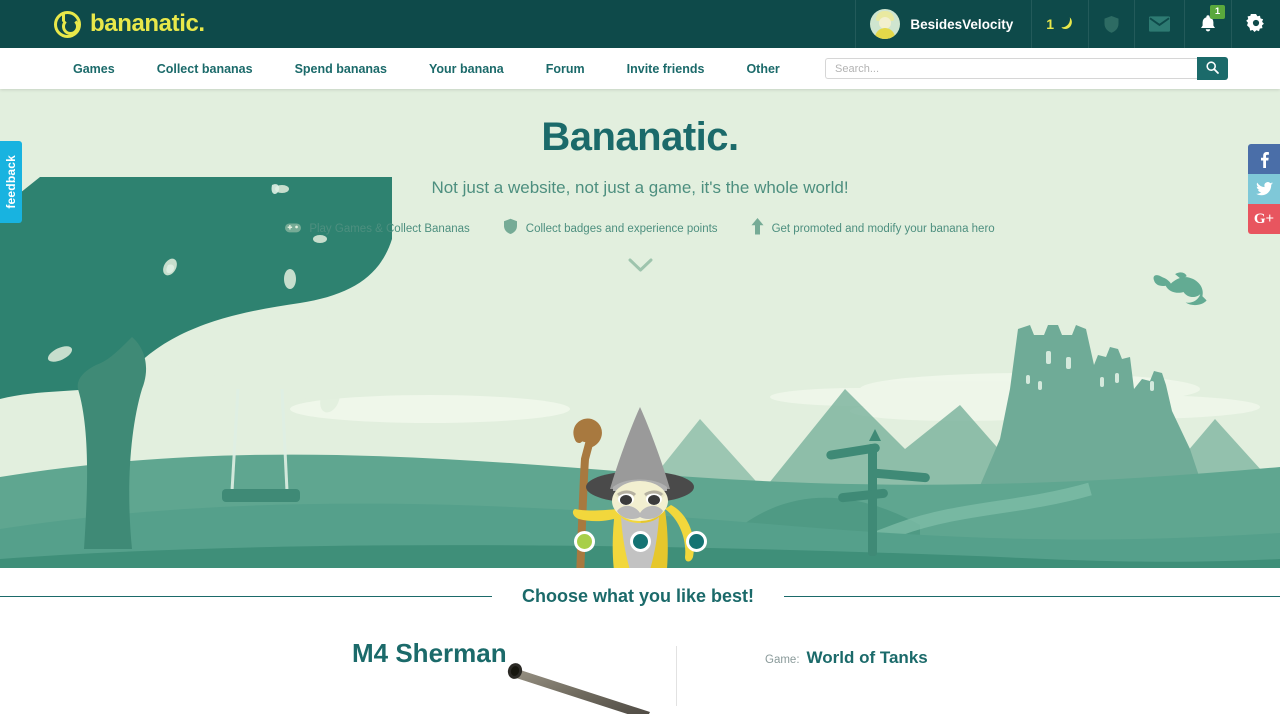 This screenshot has width=1280, height=720. I want to click on game-label: Game:, so click(782, 660).